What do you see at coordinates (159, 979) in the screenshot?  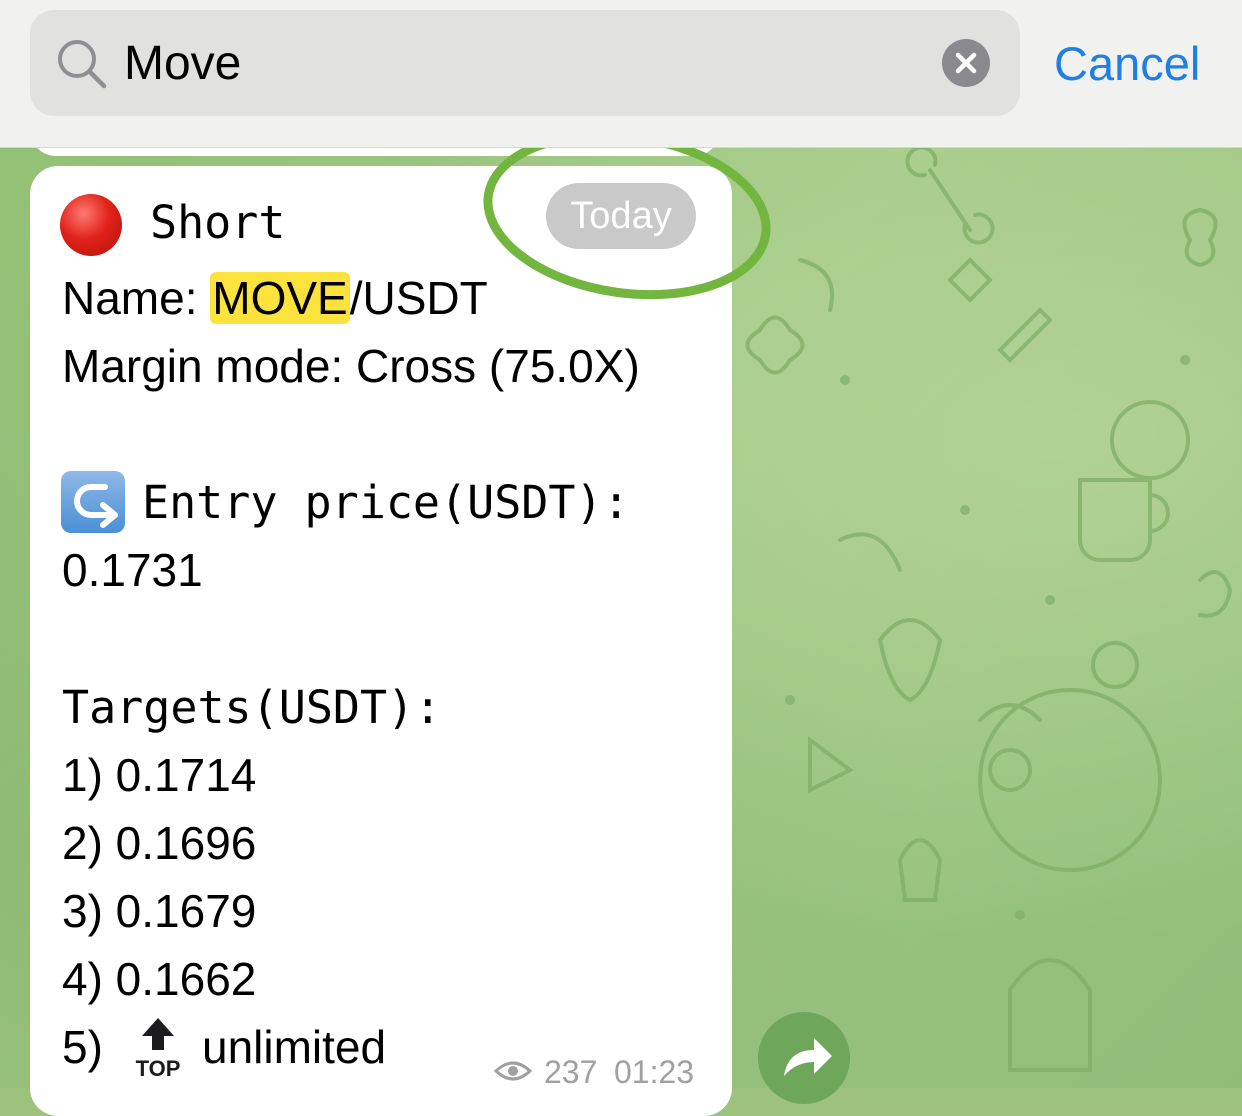 I see `target-item: 4) 0.1662` at bounding box center [159, 979].